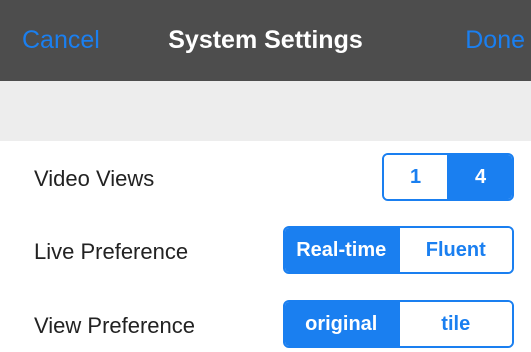 Image resolution: width=531 pixels, height=352 pixels. I want to click on page-title: System Settings, so click(265, 40).